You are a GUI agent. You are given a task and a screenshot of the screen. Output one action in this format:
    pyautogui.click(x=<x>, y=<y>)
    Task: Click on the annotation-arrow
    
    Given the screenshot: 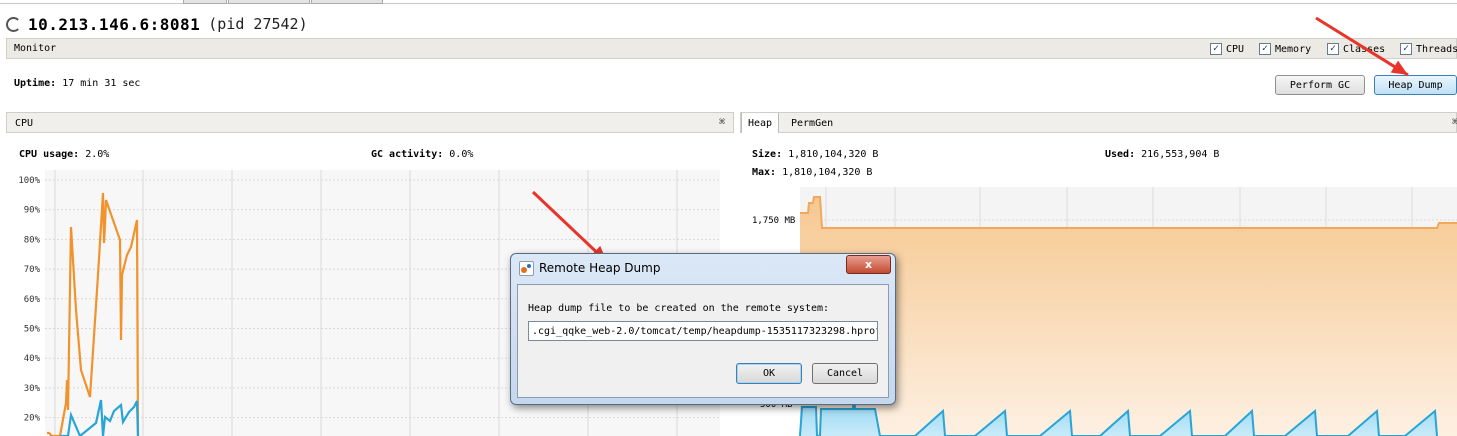 What is the action you would take?
    pyautogui.click(x=1362, y=46)
    